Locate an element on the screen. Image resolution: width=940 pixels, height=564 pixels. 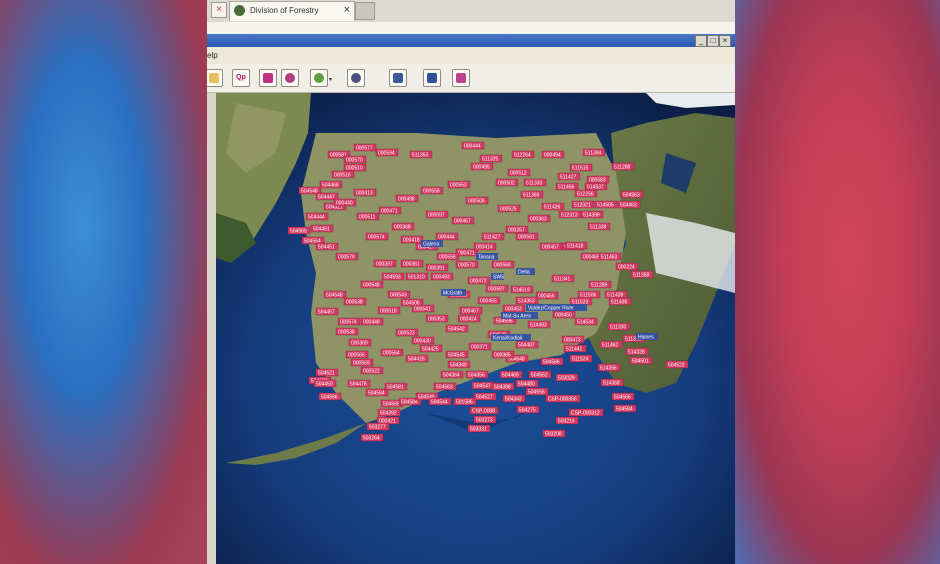
fire-label: 000574 is located at coordinates (377, 236).